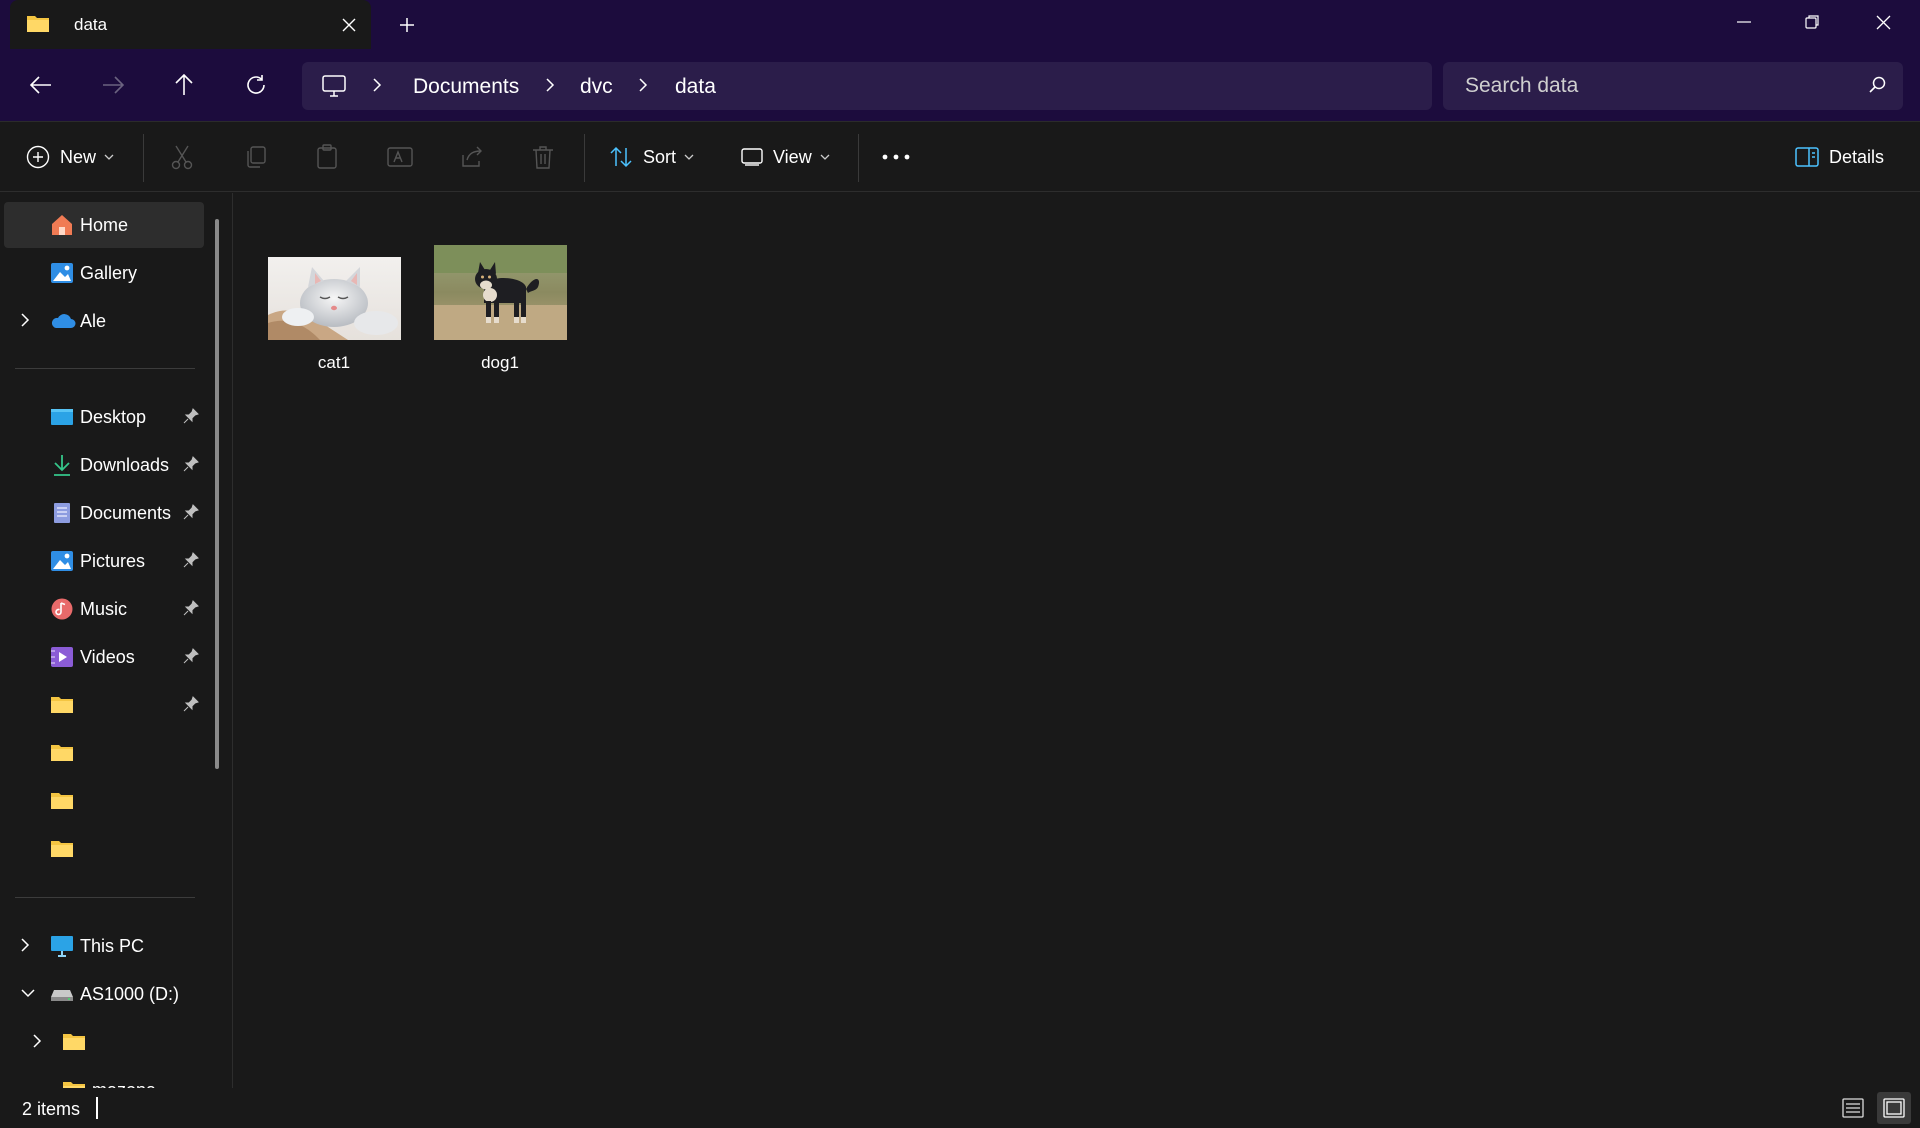  What do you see at coordinates (334, 88) in the screenshot?
I see `this-pc-icon` at bounding box center [334, 88].